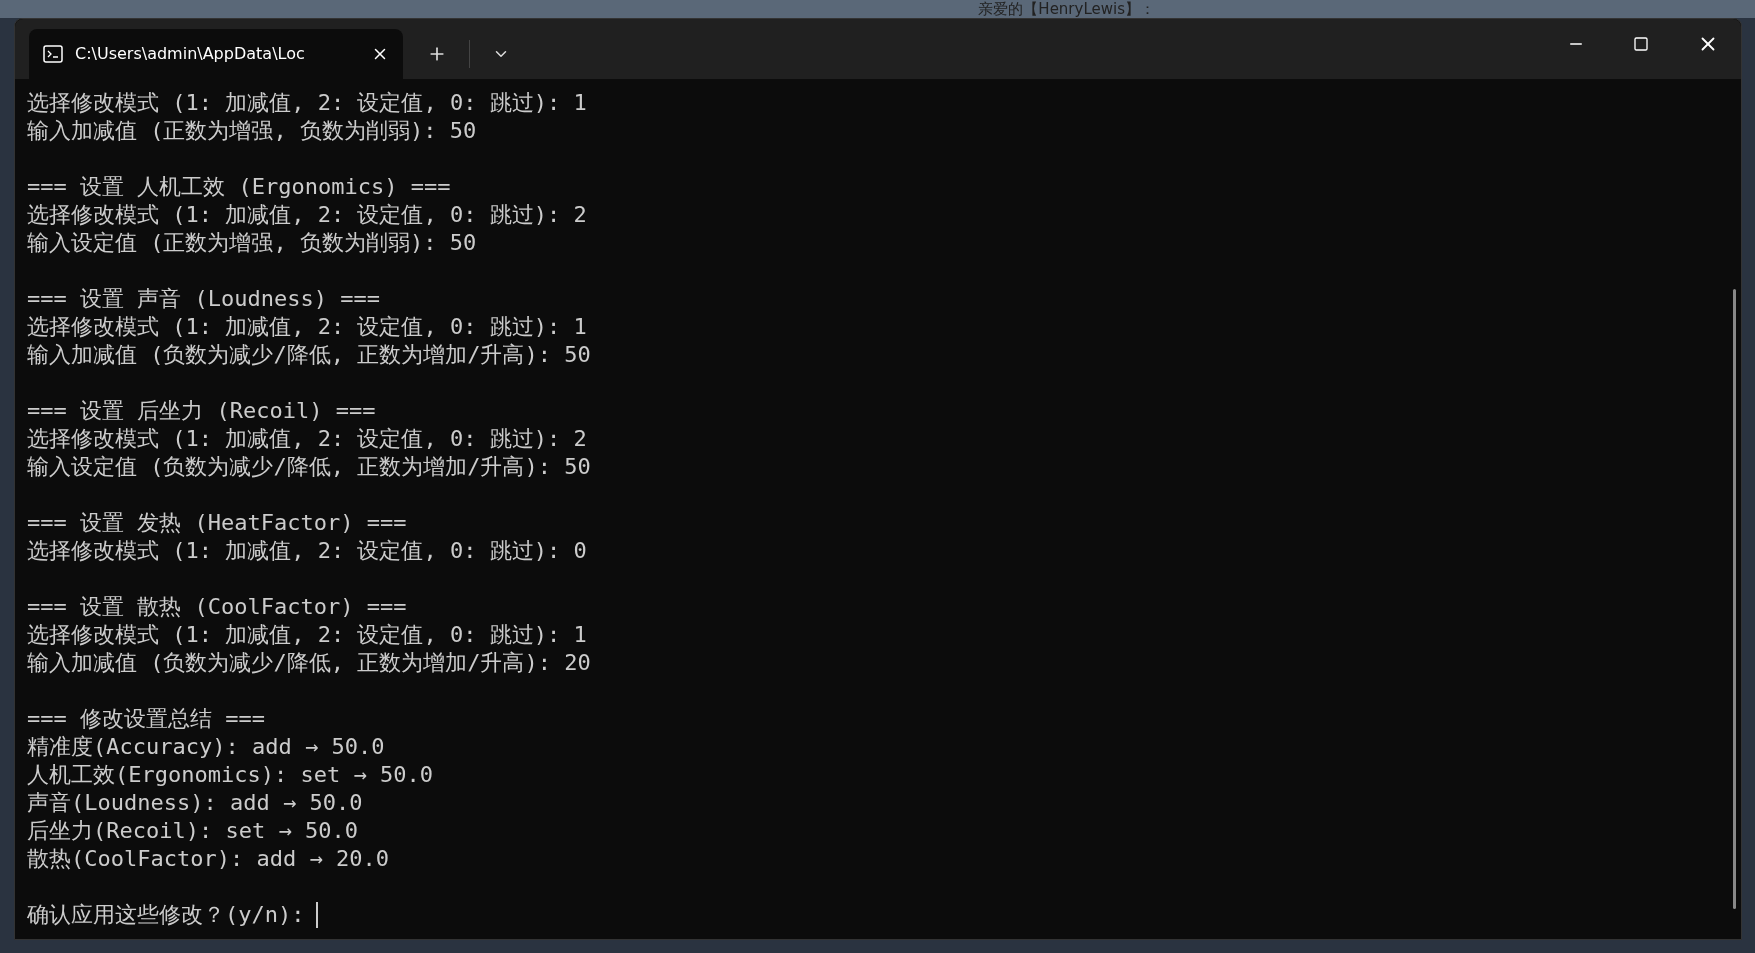 Image resolution: width=1755 pixels, height=953 pixels. What do you see at coordinates (230, 775) in the screenshot?
I see `console-line: 人机工效(Ergonomics): set → 50.0` at bounding box center [230, 775].